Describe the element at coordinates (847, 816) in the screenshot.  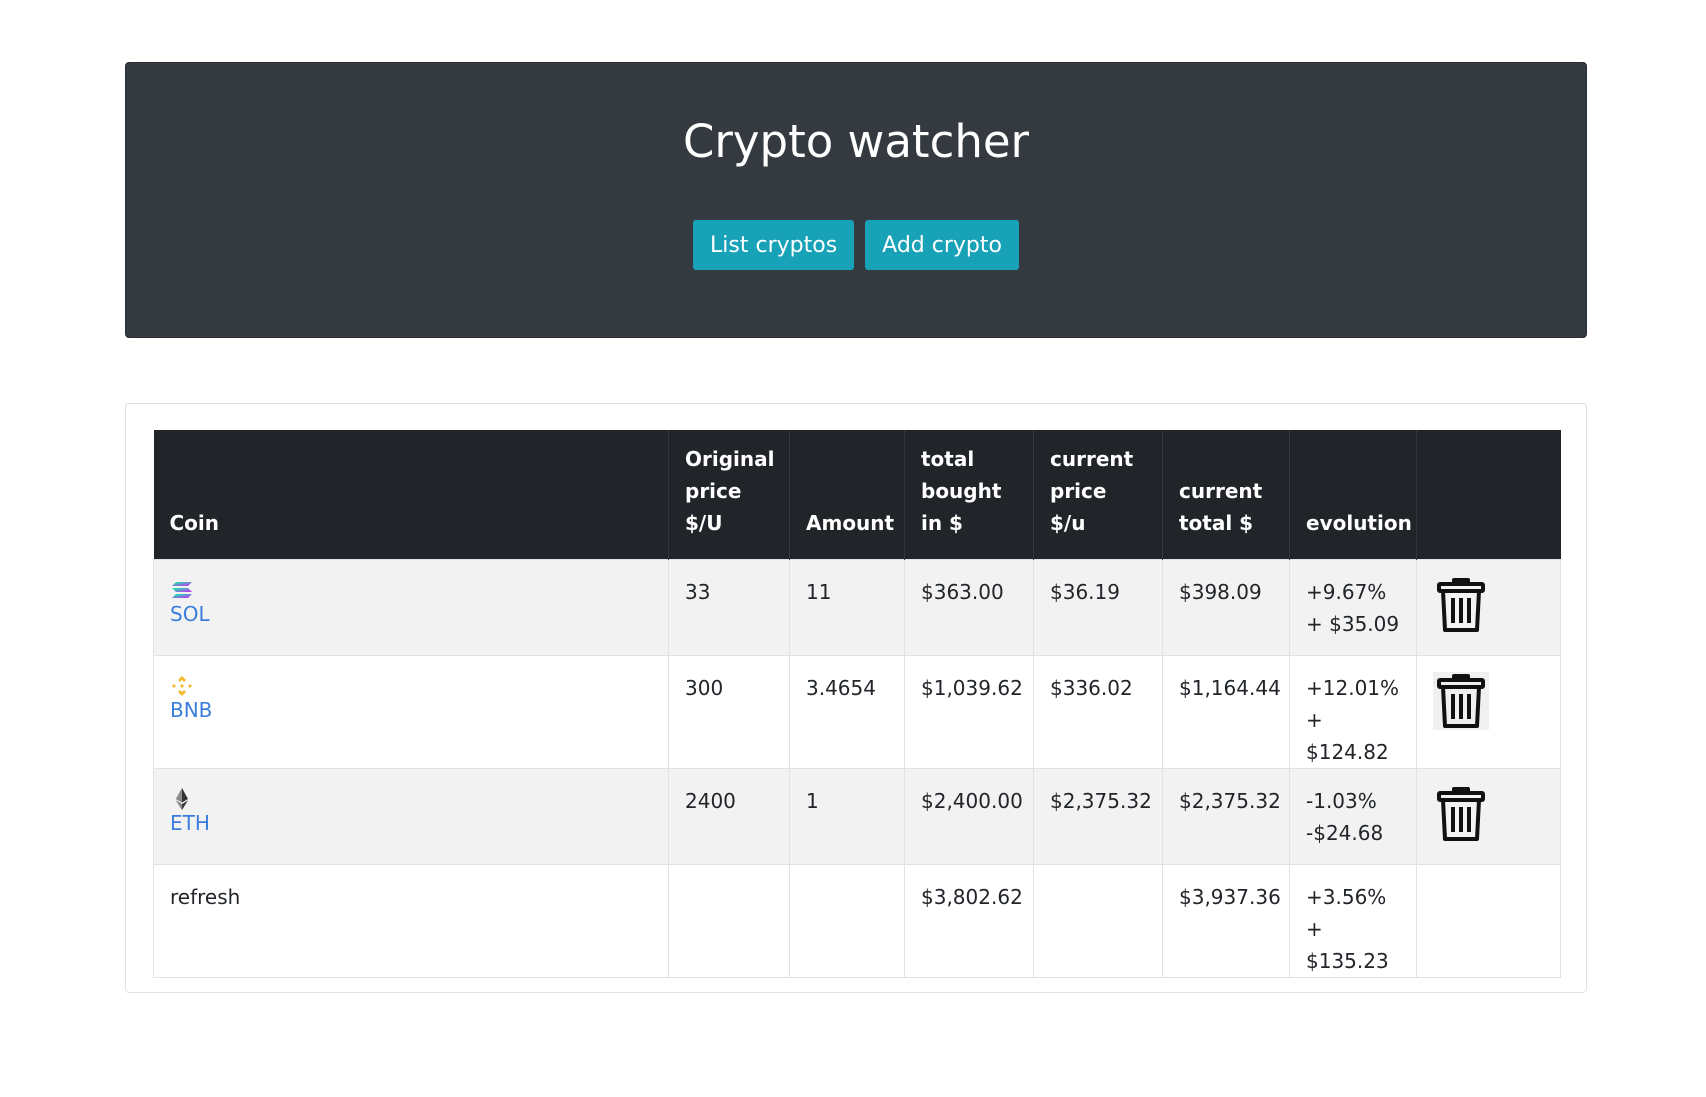
I see `amount-cell: 1` at that location.